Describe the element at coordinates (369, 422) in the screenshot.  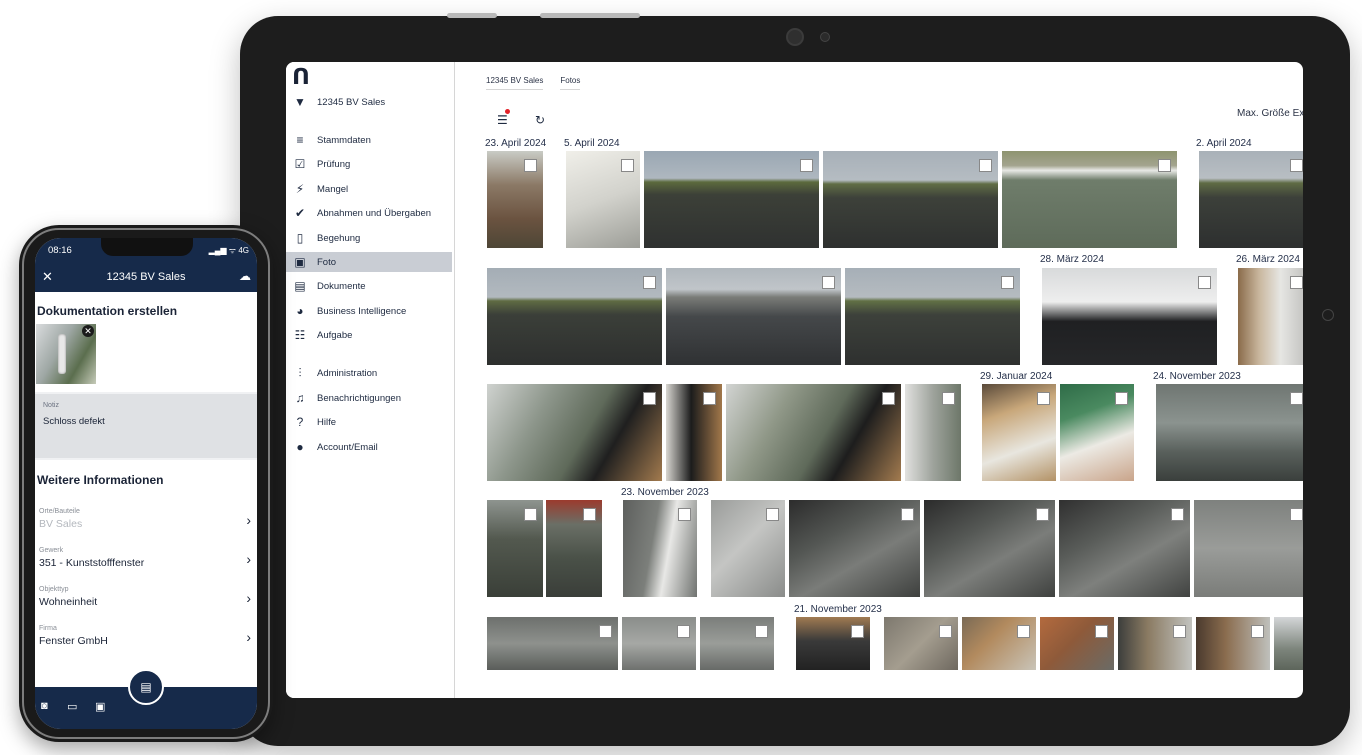
I see `sidebar-item-hilfe: ? Hilfe` at that location.